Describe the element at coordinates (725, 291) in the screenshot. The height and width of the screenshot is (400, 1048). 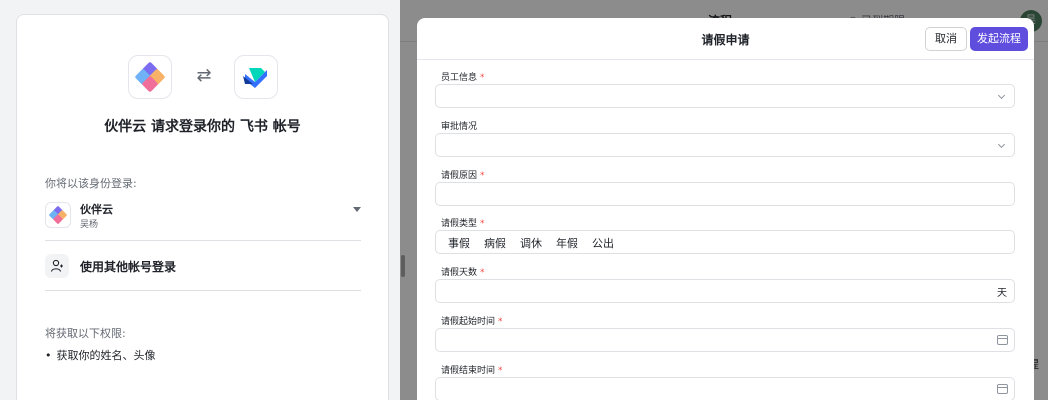
I see `days-input: 天` at that location.